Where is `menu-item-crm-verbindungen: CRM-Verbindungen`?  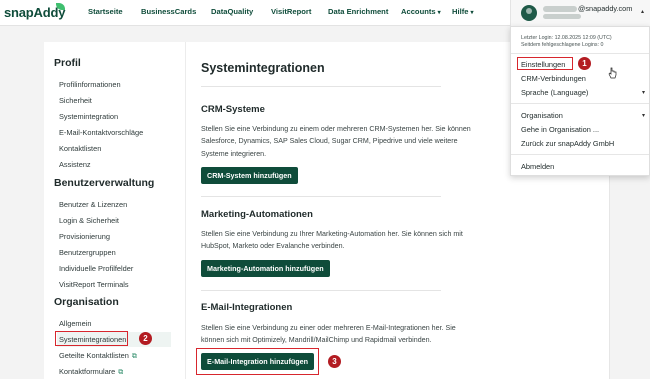 menu-item-crm-verbindungen: CRM-Verbindungen is located at coordinates (553, 78).